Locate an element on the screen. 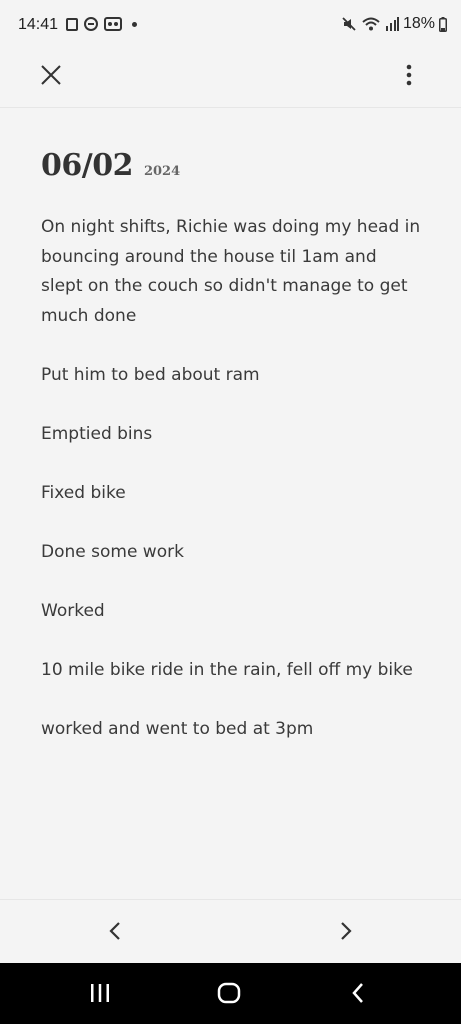 The height and width of the screenshot is (1024, 461). recents-icon is located at coordinates (100, 993).